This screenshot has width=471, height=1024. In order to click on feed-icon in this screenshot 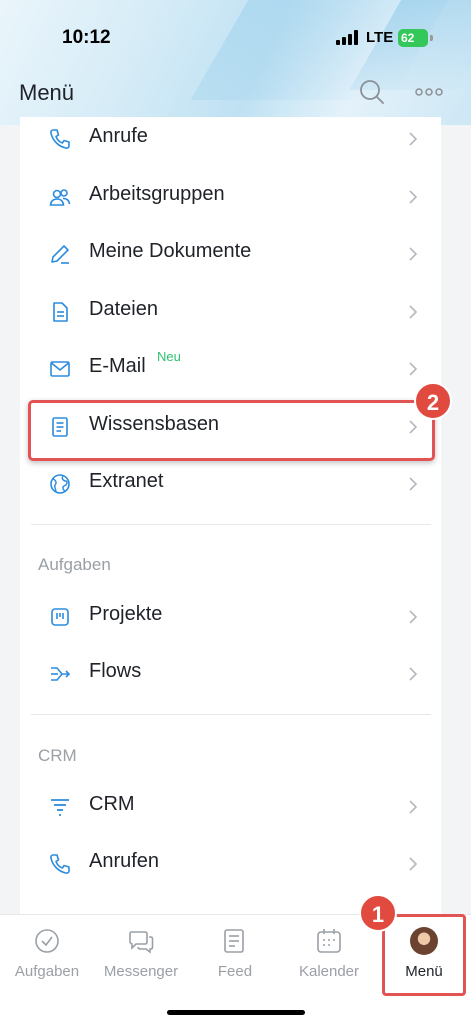, I will do `click(235, 941)`.